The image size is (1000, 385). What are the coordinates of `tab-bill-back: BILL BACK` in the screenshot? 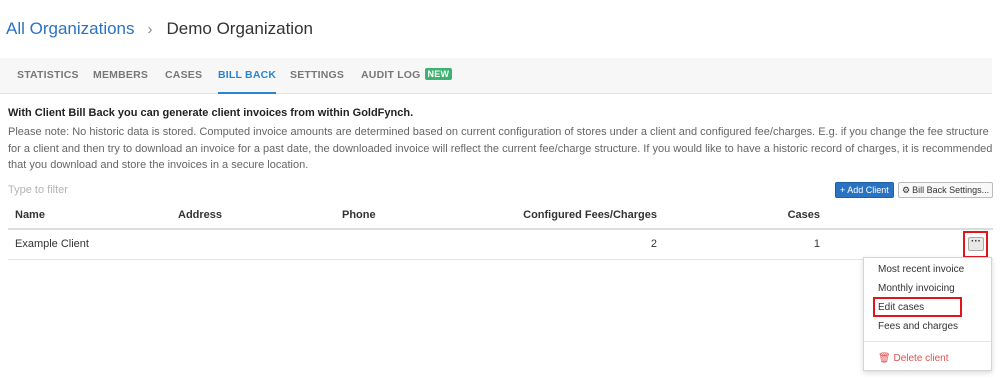 It's located at (247, 76).